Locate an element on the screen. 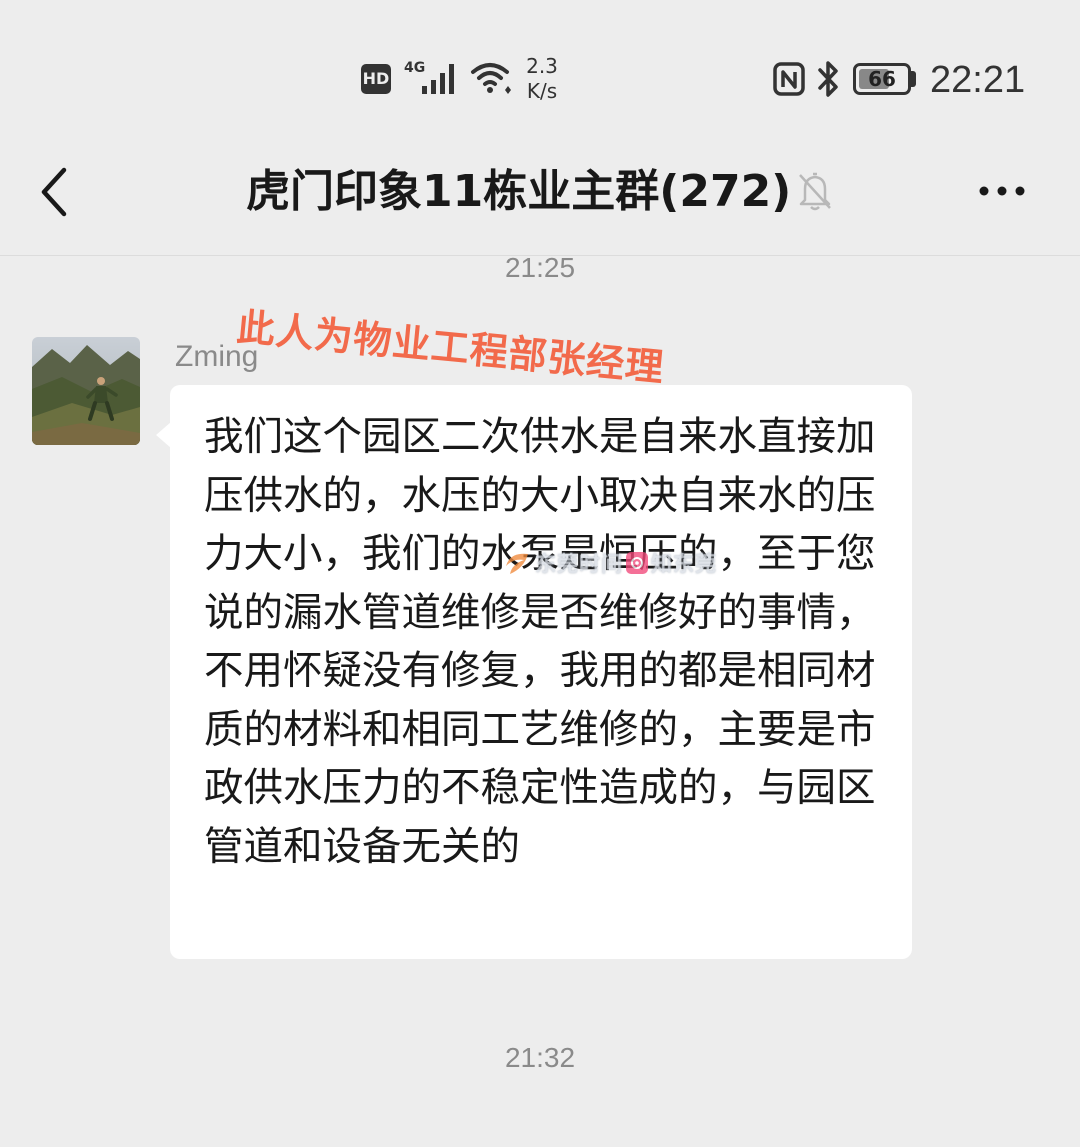 The height and width of the screenshot is (1147, 1080). hd-icon: HD is located at coordinates (376, 79).